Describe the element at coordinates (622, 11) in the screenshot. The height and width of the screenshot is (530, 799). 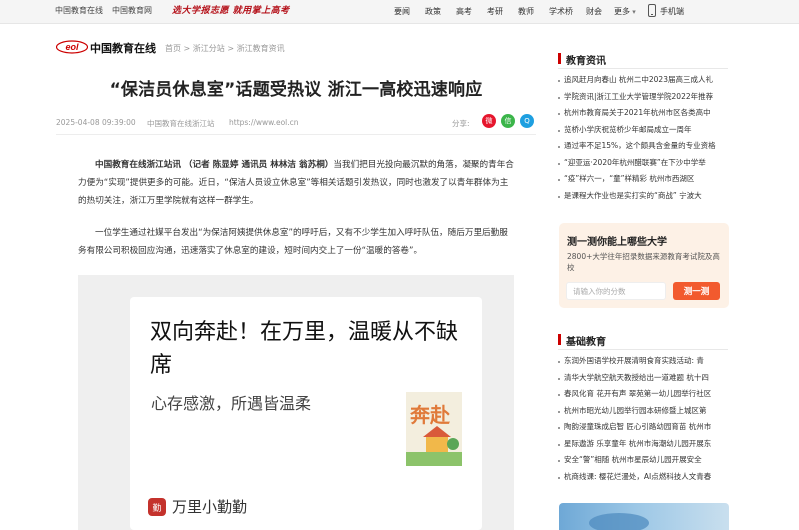
I see `nav-more-label: 更多` at that location.